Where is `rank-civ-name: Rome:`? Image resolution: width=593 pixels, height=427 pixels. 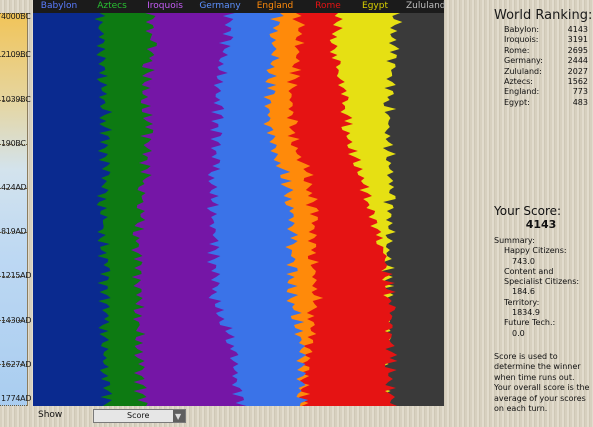 rank-civ-name: Rome: is located at coordinates (517, 50).